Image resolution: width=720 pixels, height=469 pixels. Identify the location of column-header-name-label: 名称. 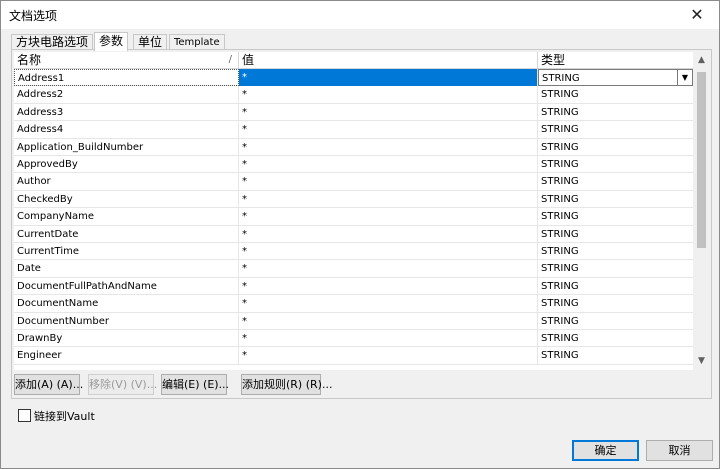
(29, 60).